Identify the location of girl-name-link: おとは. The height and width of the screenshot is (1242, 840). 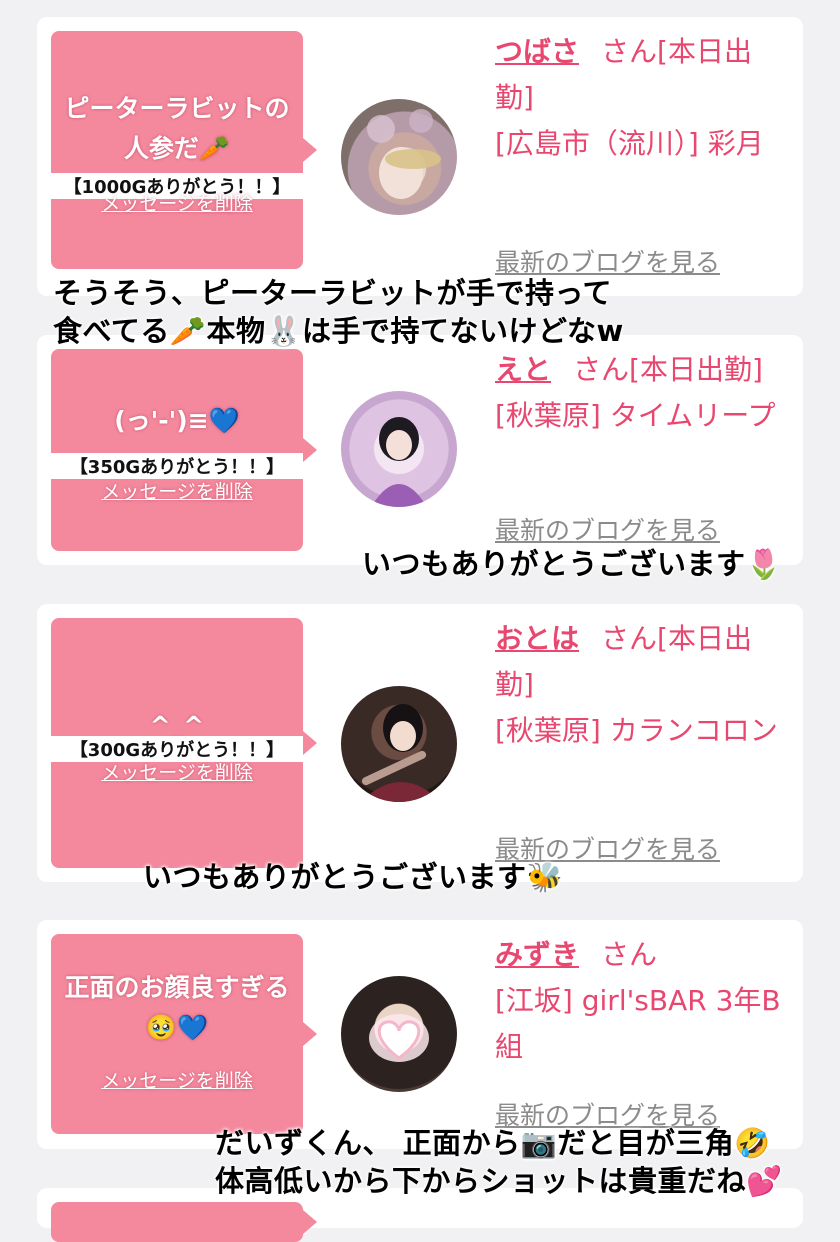
(537, 638).